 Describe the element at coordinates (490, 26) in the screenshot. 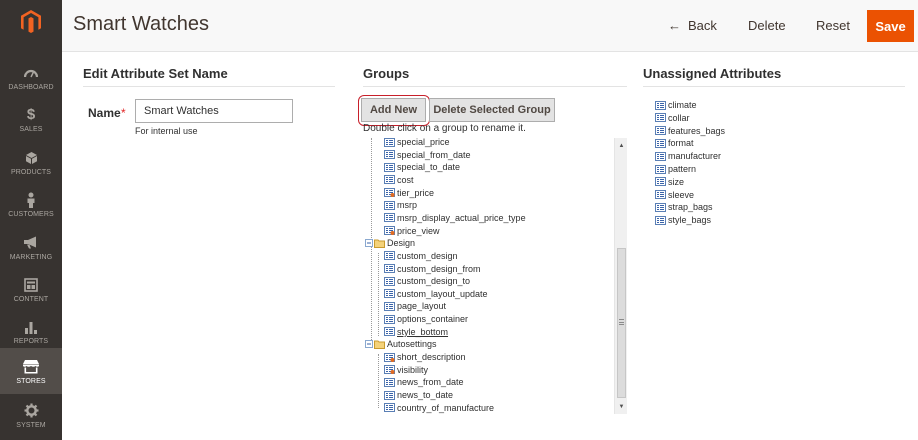

I see `page-header: Smart Watches ← Back Delete Reset Save` at that location.